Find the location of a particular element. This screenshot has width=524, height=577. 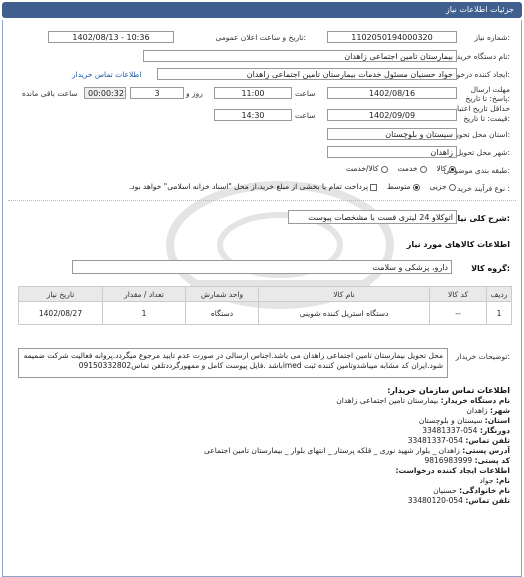

province-field: سیستان و بلوچستان is located at coordinates (392, 134).